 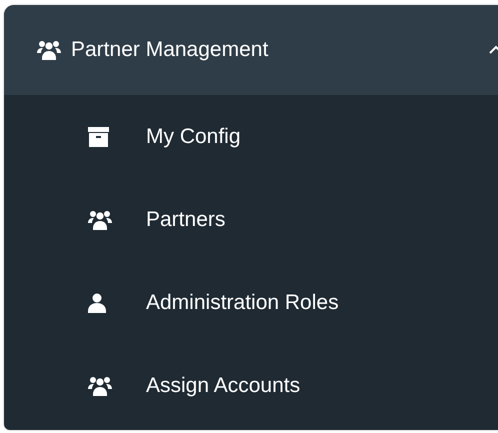 I want to click on menu-group-title: Partner Management, so click(x=170, y=50).